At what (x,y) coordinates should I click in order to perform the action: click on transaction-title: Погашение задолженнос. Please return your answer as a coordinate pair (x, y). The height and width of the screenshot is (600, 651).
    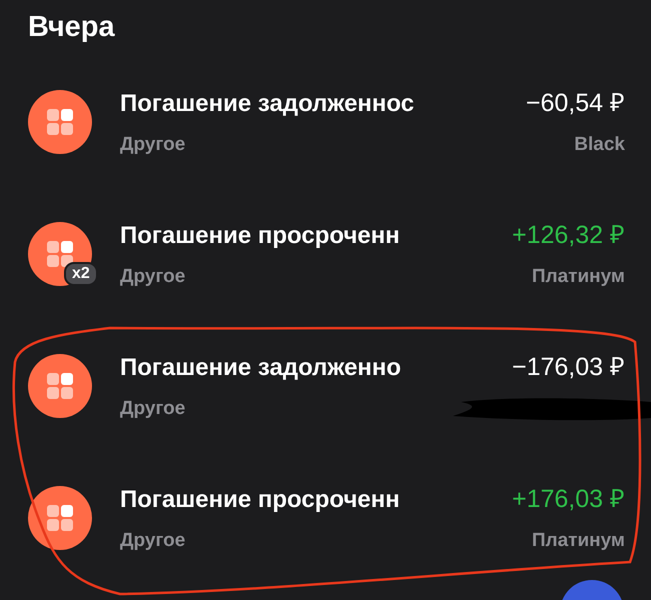
    Looking at the image, I should click on (267, 103).